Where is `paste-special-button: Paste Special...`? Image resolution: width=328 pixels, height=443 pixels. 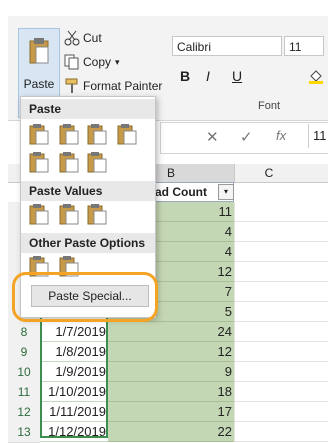 paste-special-button: Paste Special... is located at coordinates (90, 296).